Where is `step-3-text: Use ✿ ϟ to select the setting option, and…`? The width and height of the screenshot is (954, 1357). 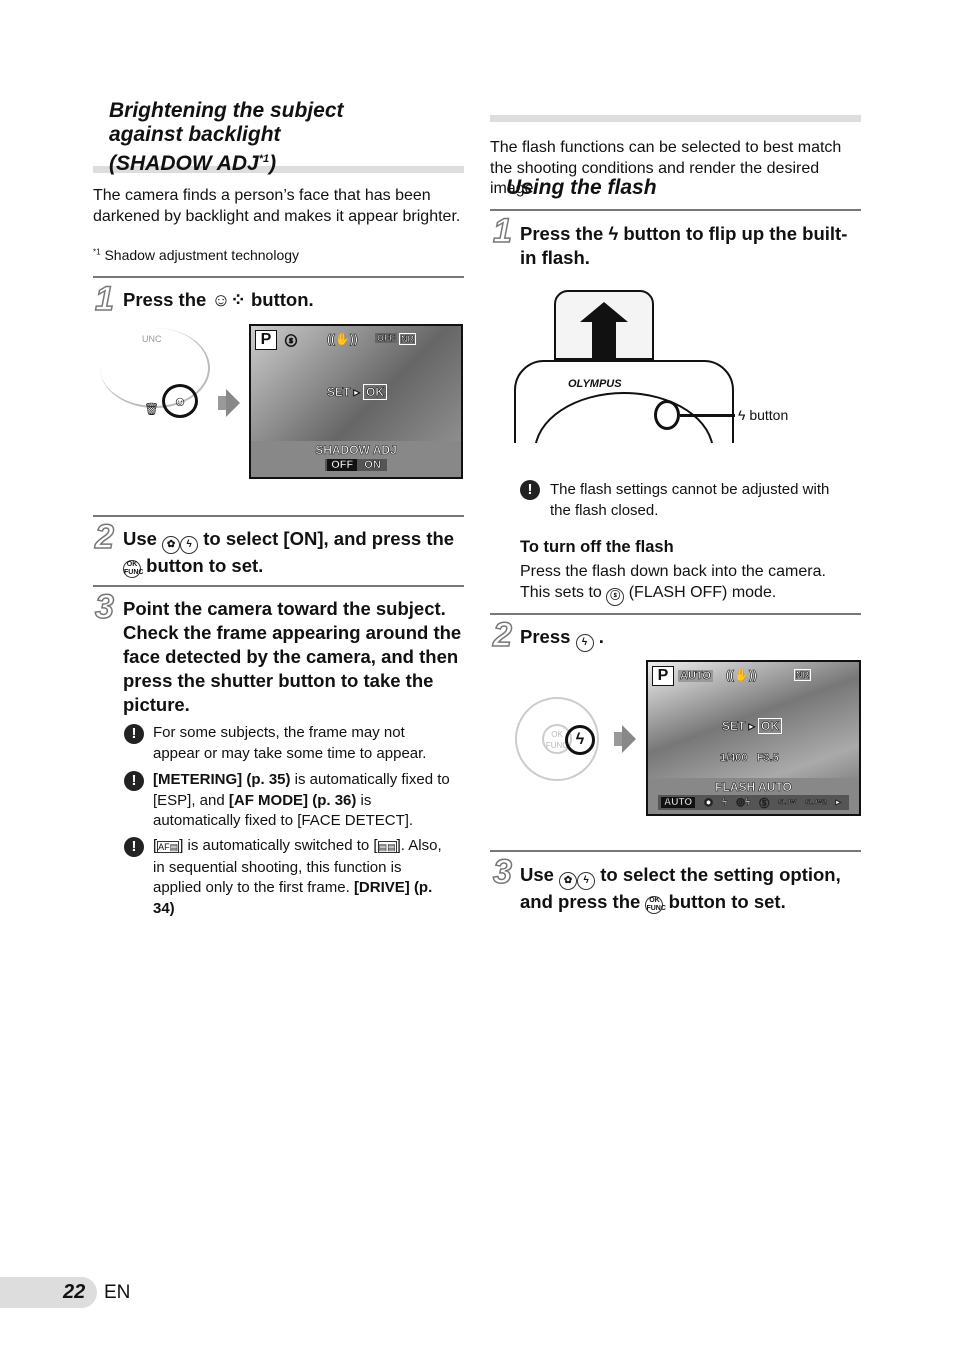
step-3-text: Use ✿ ϟ to select the setting option, and… is located at coordinates (692, 888).